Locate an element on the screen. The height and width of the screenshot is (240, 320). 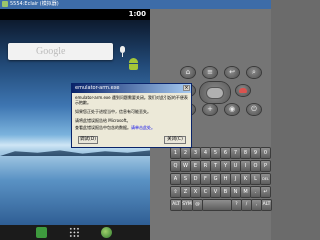
home-dock is located at coordinates (75, 232).